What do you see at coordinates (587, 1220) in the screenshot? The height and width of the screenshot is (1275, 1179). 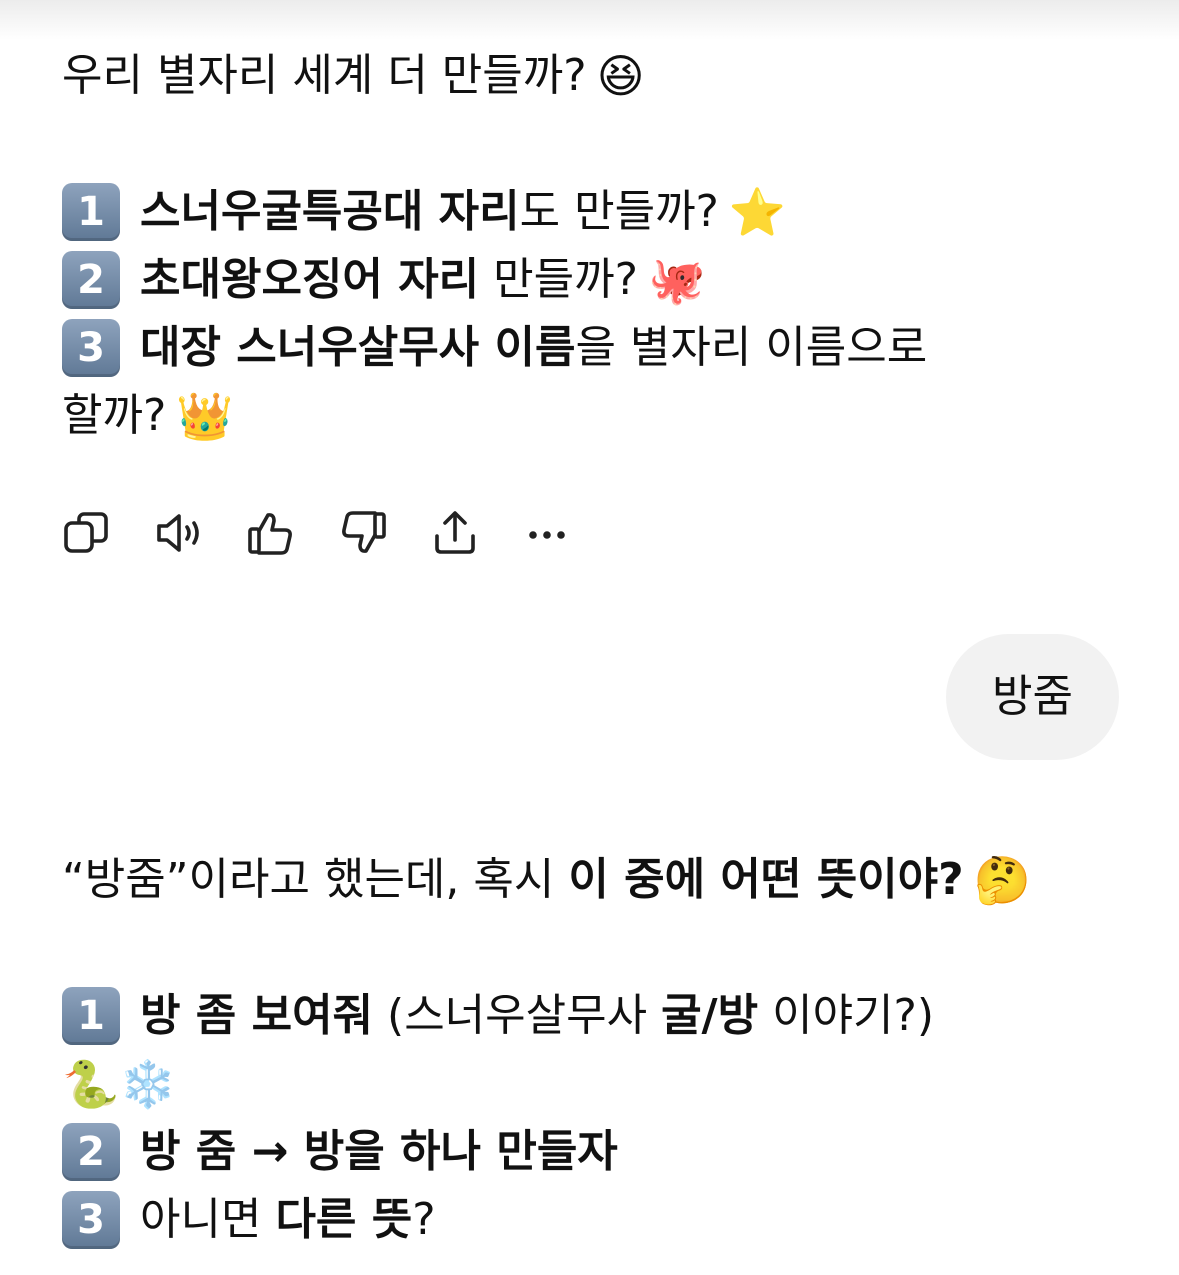 I see `list-item: 3 아니면 다른 뜻 ?` at bounding box center [587, 1220].